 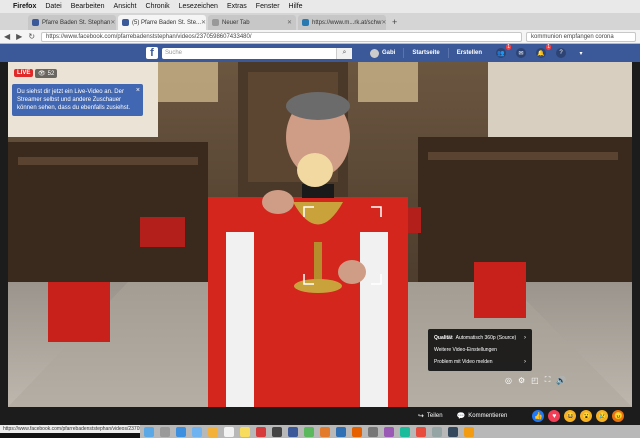 What do you see at coordinates (252, 22) in the screenshot?
I see `tab-neuer-tab: Neuer Tab ✕` at bounding box center [252, 22].